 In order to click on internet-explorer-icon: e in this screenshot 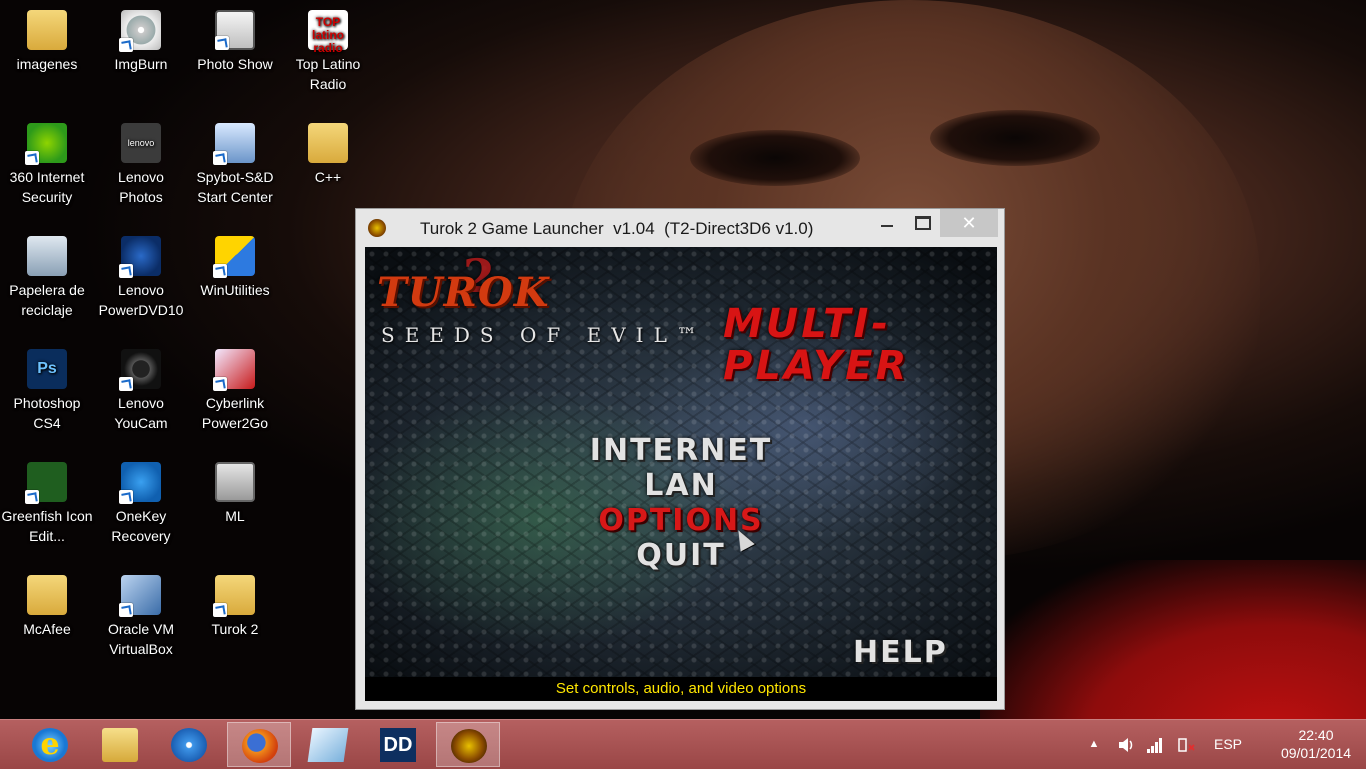, I will do `click(50, 745)`.